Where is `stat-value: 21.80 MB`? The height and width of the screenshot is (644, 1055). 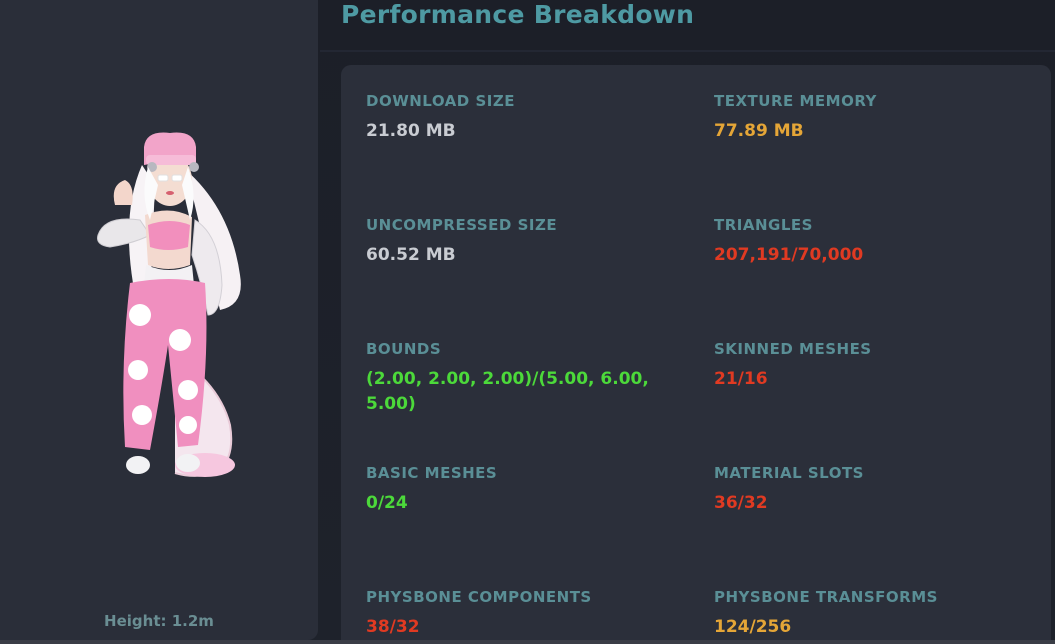 stat-value: 21.80 MB is located at coordinates (411, 131).